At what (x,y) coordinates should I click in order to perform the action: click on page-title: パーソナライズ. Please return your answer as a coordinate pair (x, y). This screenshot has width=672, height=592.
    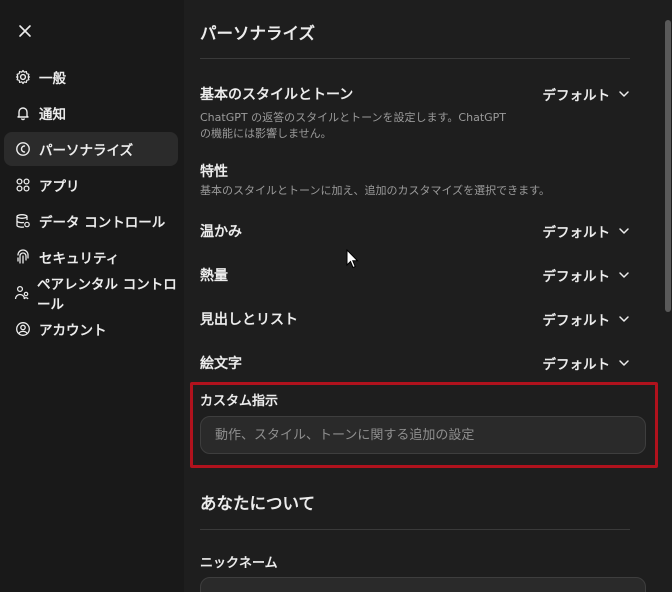
    Looking at the image, I should click on (258, 33).